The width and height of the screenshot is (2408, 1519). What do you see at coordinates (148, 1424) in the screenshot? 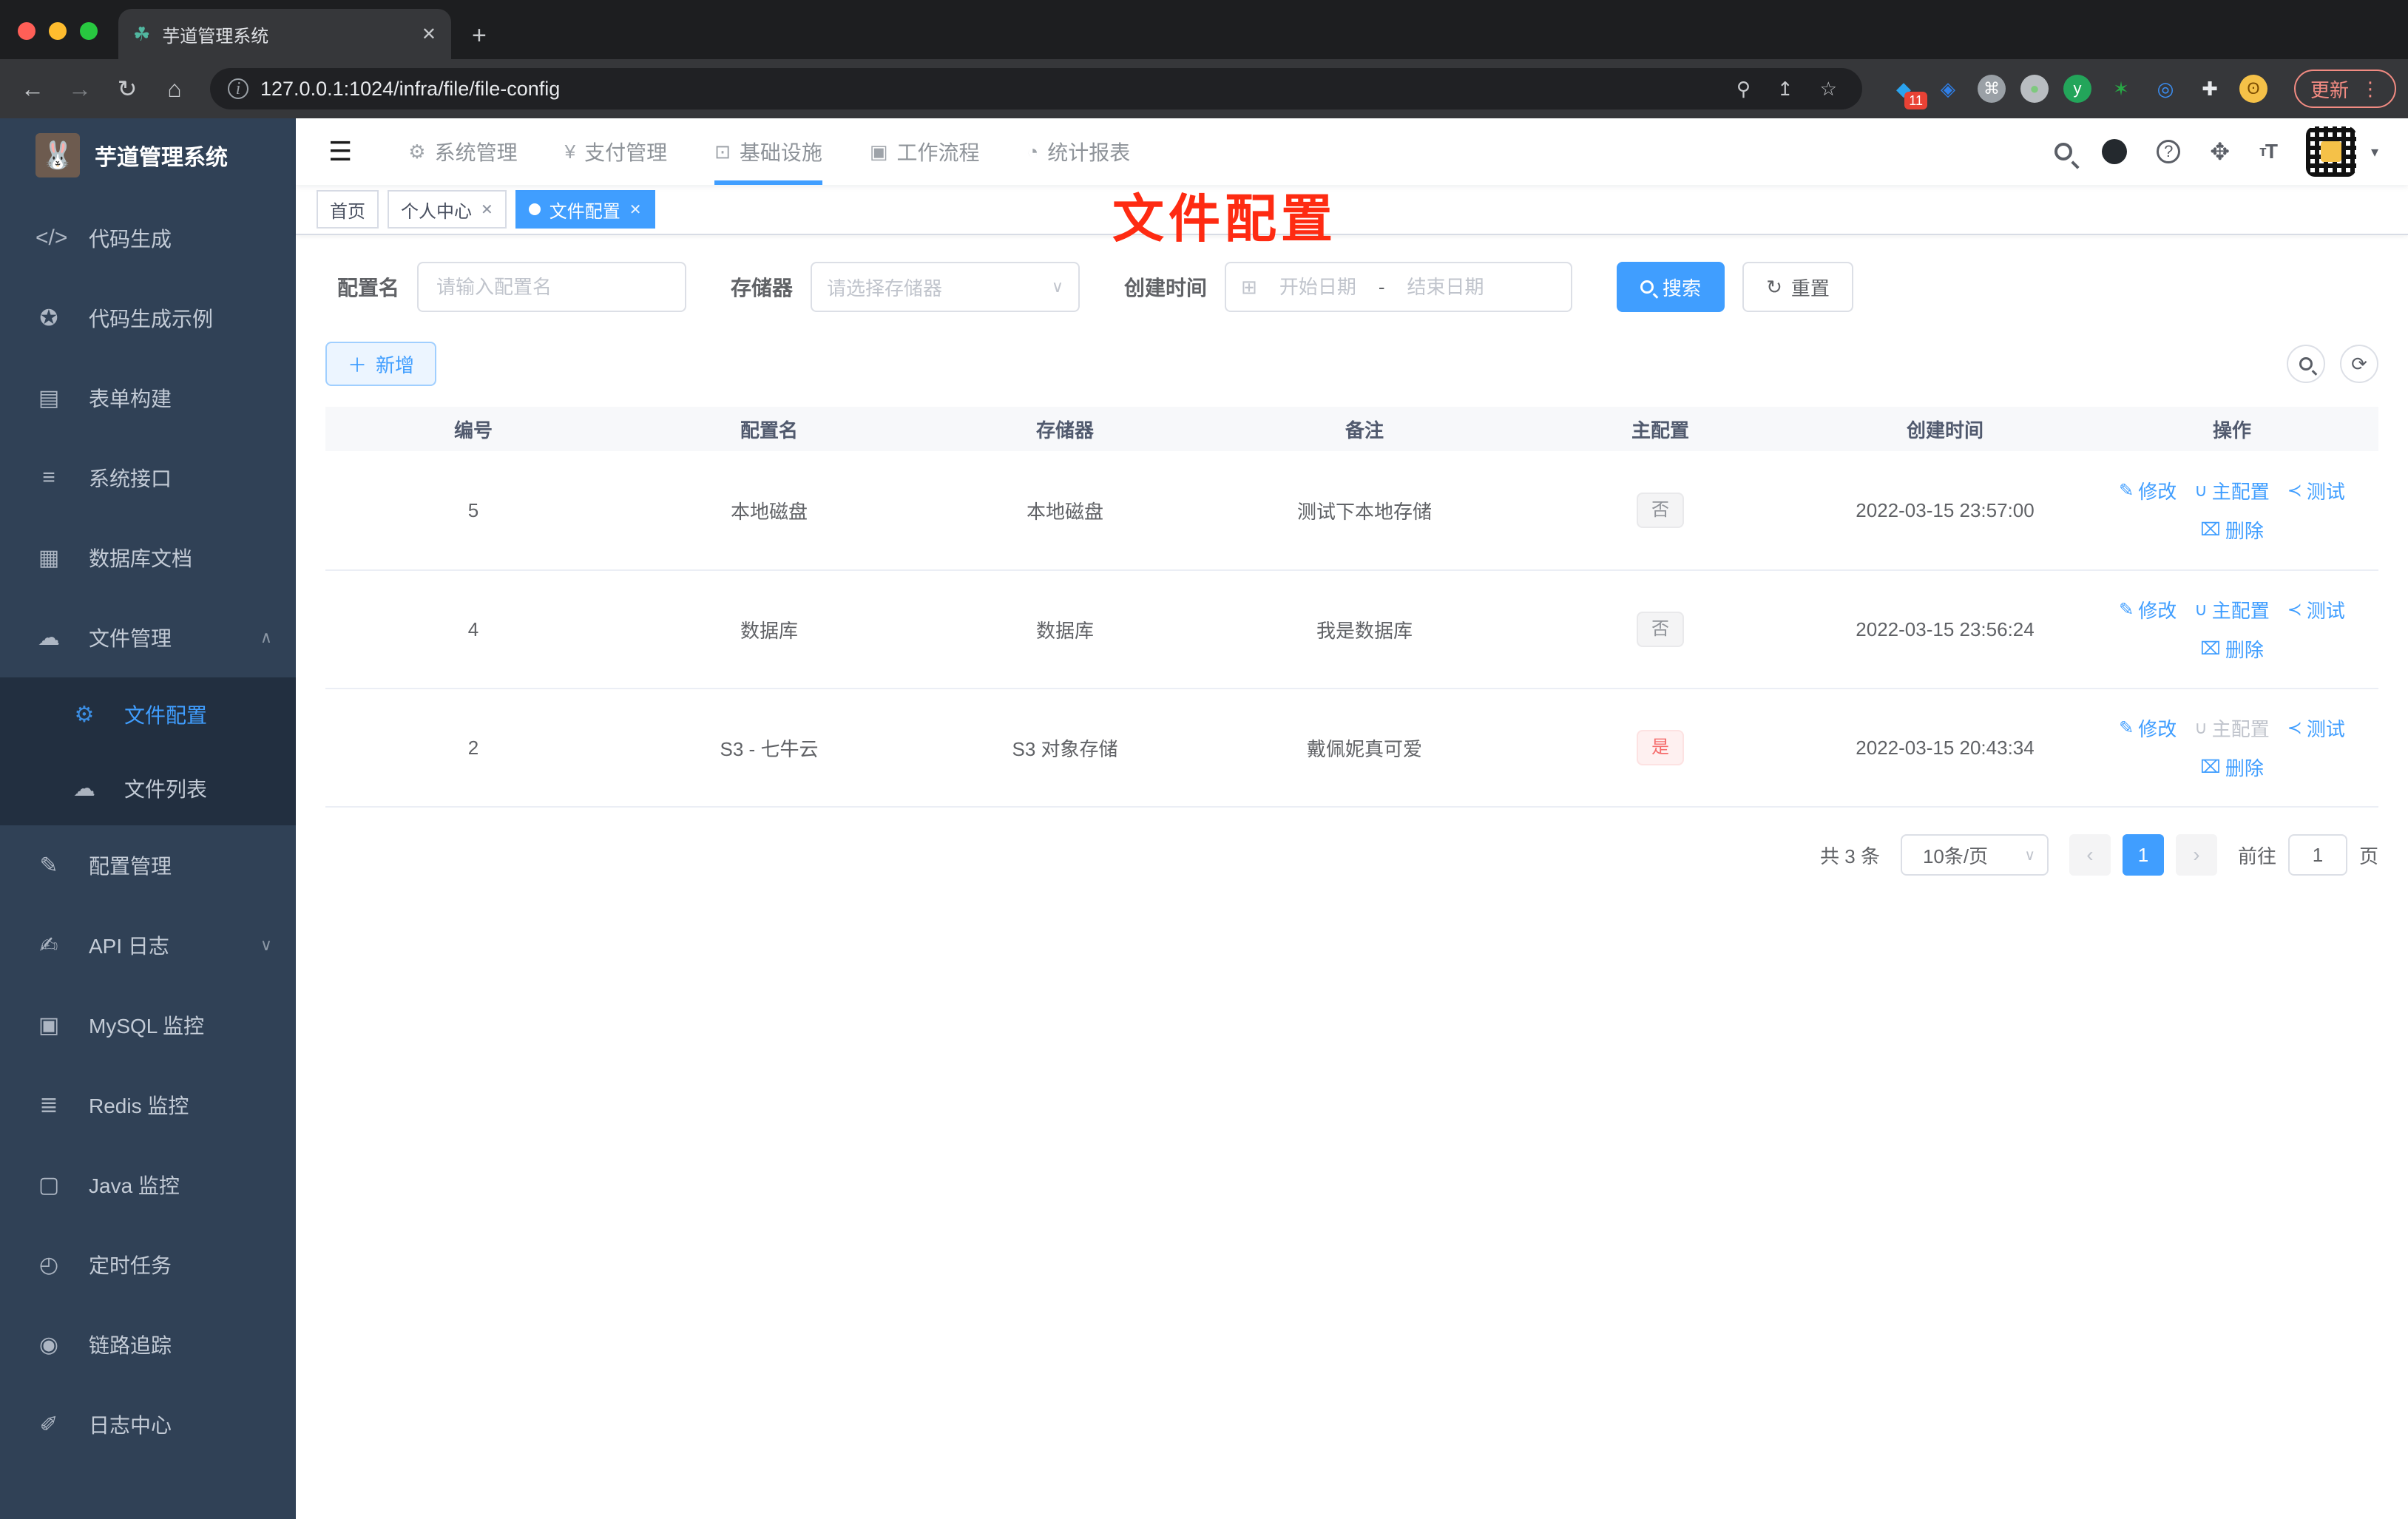
I see `sidebar-item-16: ✐ 日志中心` at bounding box center [148, 1424].